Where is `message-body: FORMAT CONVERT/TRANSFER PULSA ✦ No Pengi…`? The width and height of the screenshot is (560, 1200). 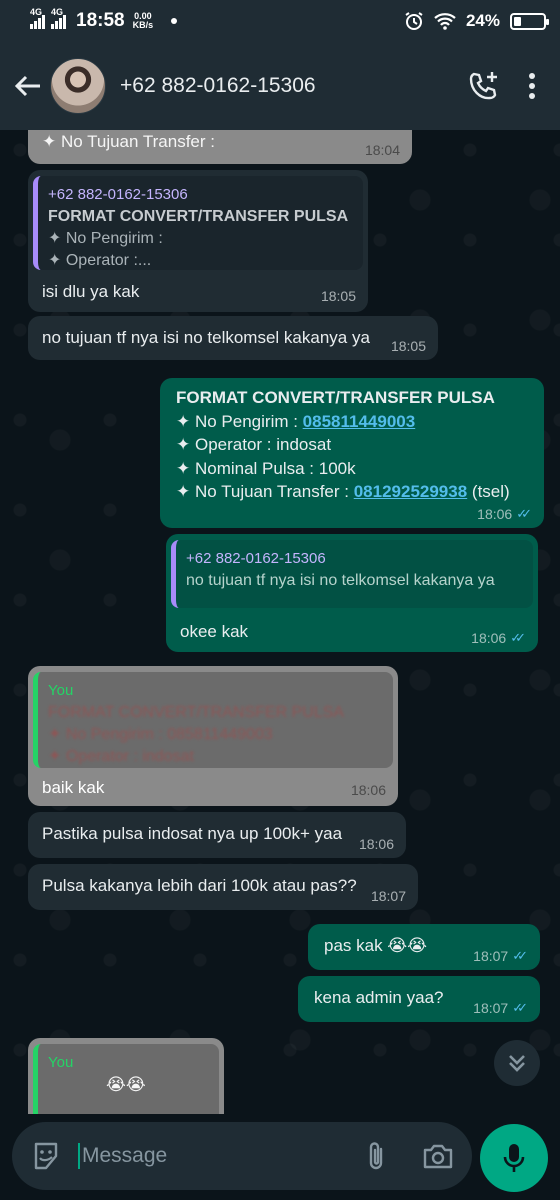
message-body: FORMAT CONVERT/TRANSFER PULSA ✦ No Pengi… is located at coordinates (343, 445).